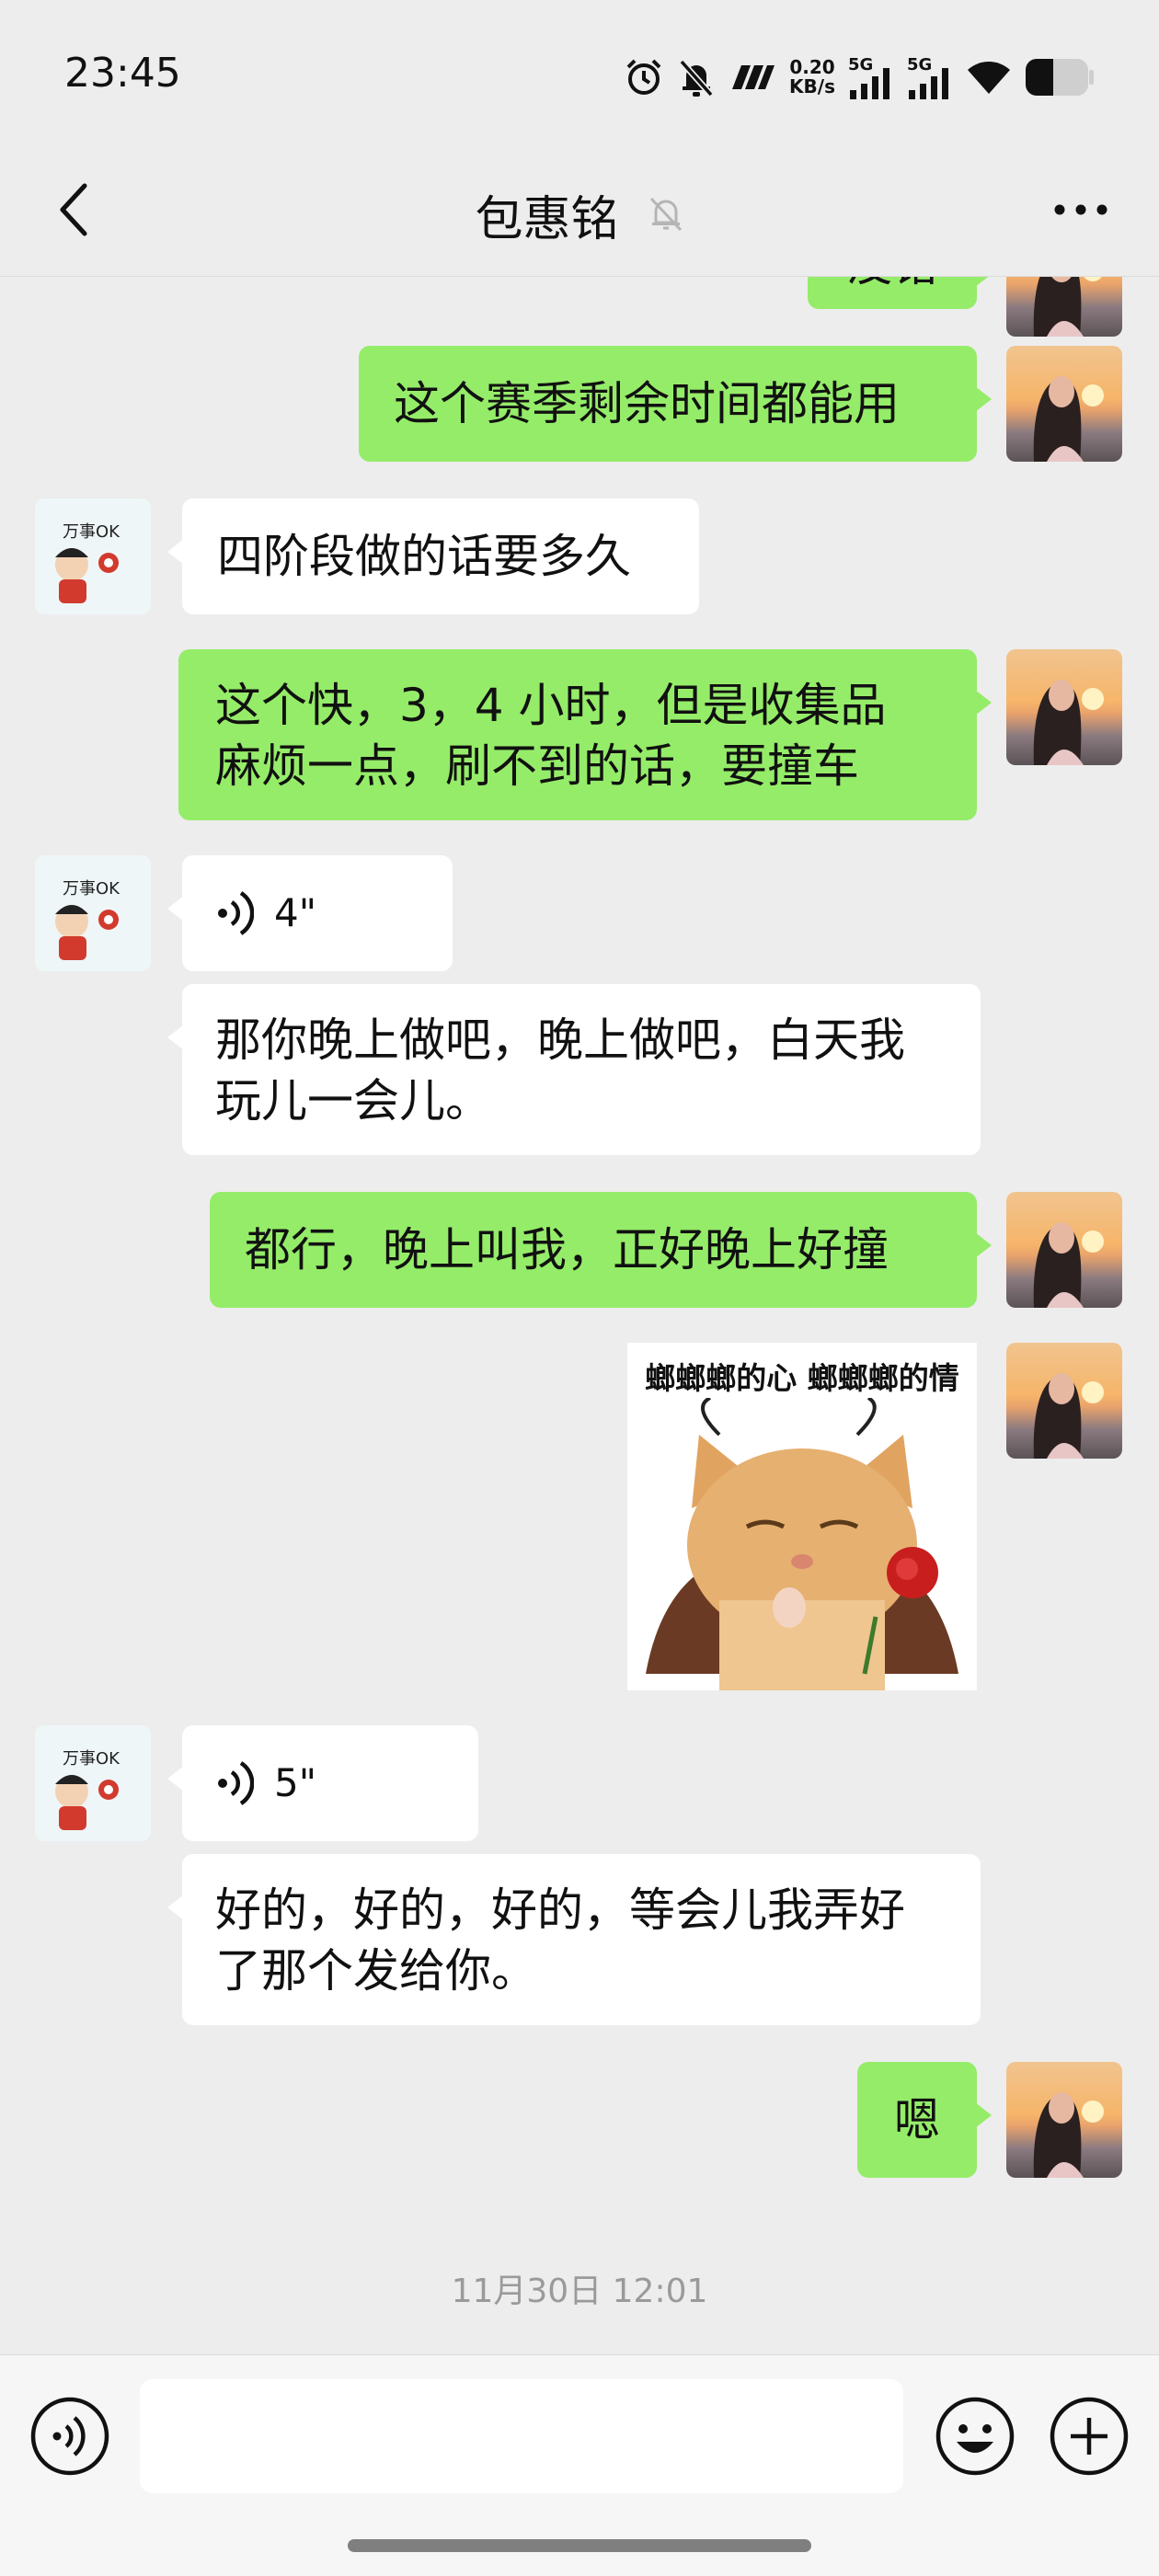 The image size is (1159, 2576). What do you see at coordinates (295, 912) in the screenshot?
I see `voice-duration: 4"` at bounding box center [295, 912].